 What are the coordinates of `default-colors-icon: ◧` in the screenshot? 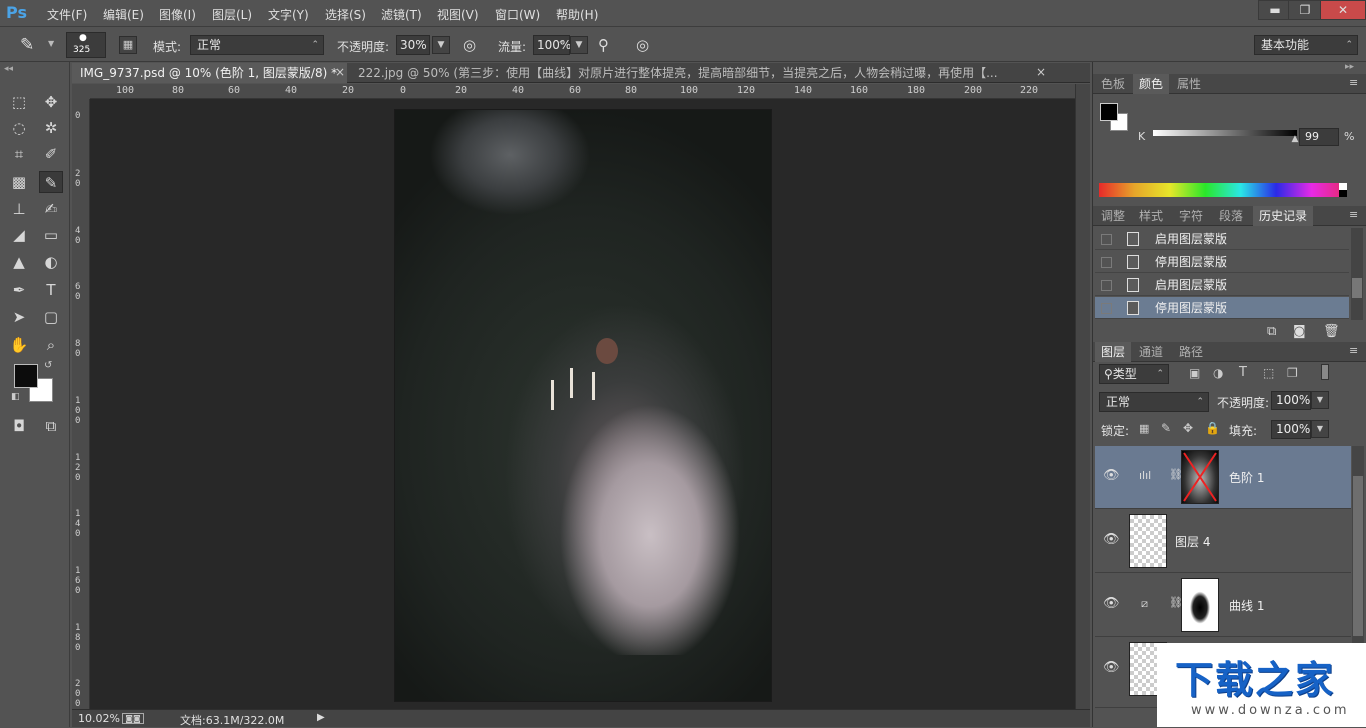 It's located at (15, 397).